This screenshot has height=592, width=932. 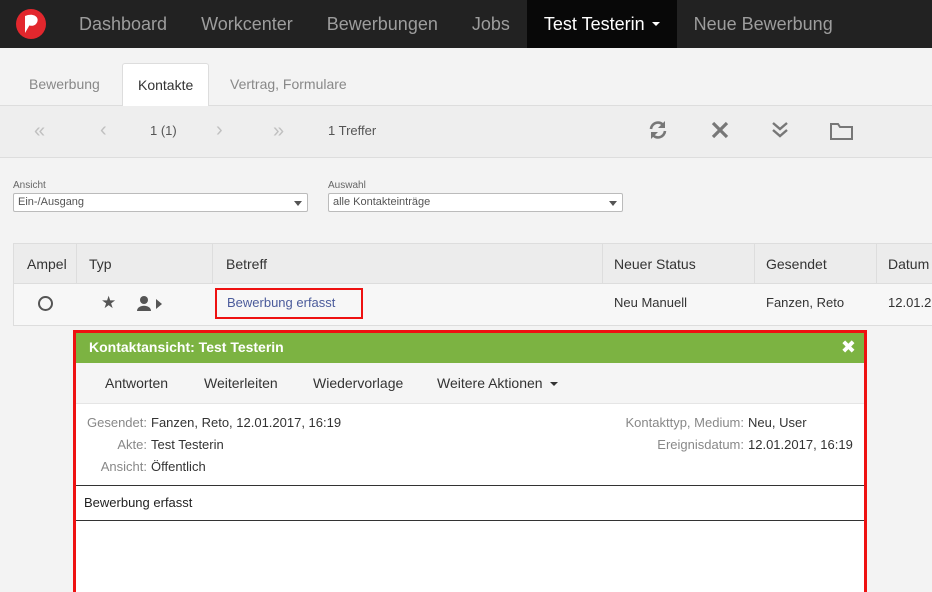 I want to click on auswahl-select-value: alle Kontakteinträge, so click(x=382, y=202).